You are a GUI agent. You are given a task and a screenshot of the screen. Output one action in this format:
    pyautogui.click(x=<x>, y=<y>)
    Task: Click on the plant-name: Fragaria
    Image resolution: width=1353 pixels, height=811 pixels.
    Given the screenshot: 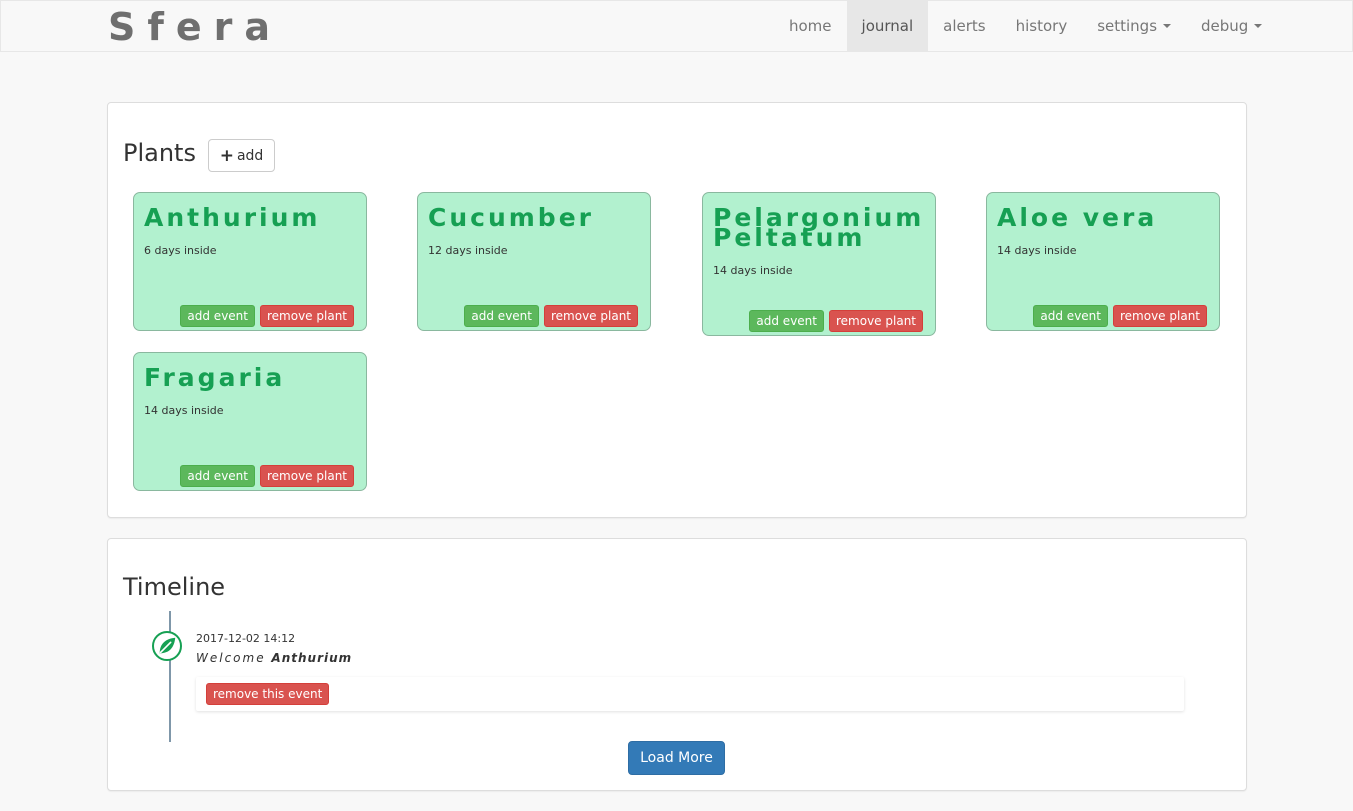 What is the action you would take?
    pyautogui.click(x=215, y=377)
    